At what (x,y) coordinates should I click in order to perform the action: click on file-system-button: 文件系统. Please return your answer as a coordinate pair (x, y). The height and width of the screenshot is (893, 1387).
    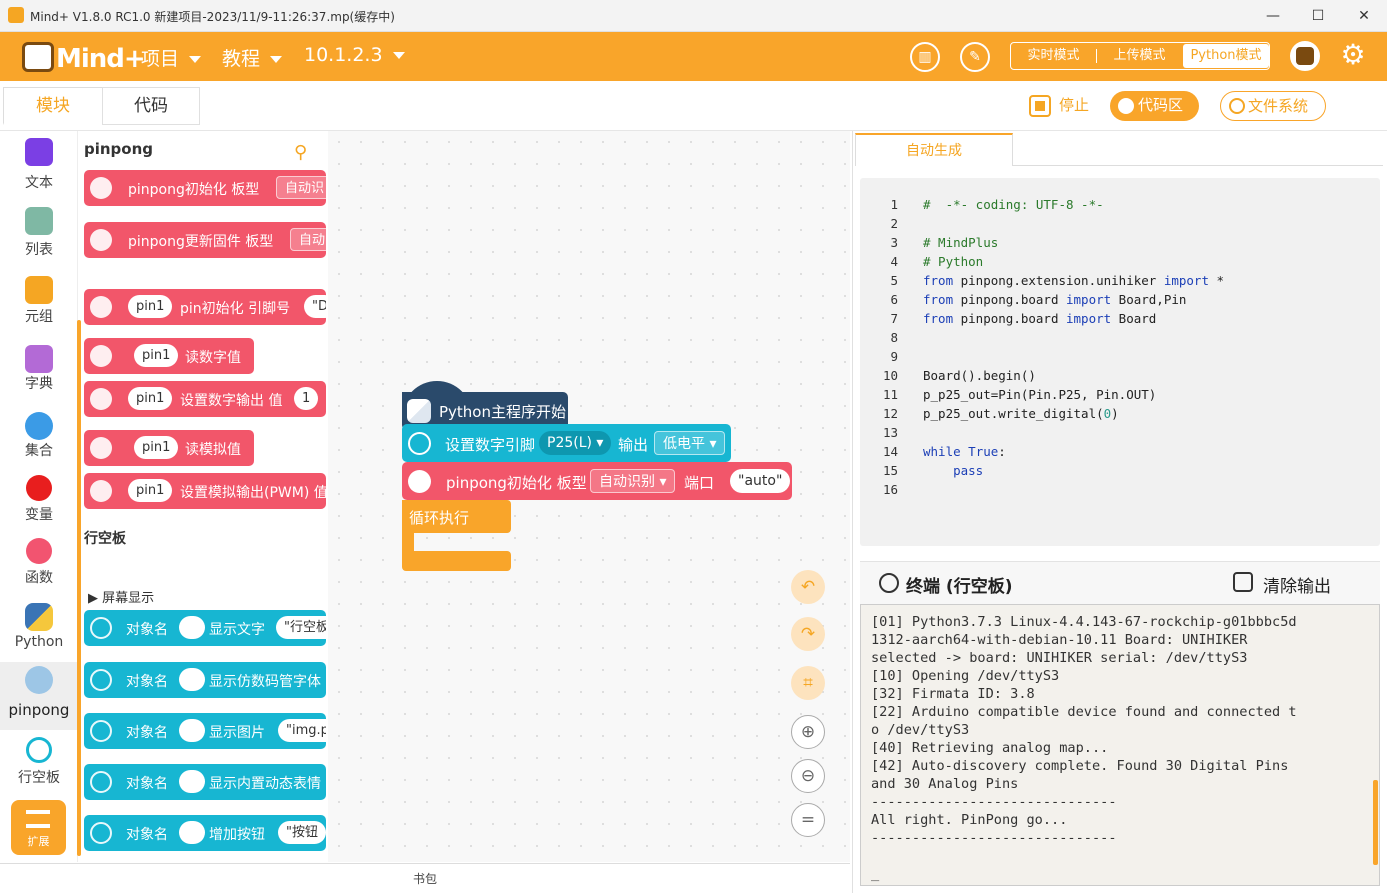
    Looking at the image, I should click on (1273, 106).